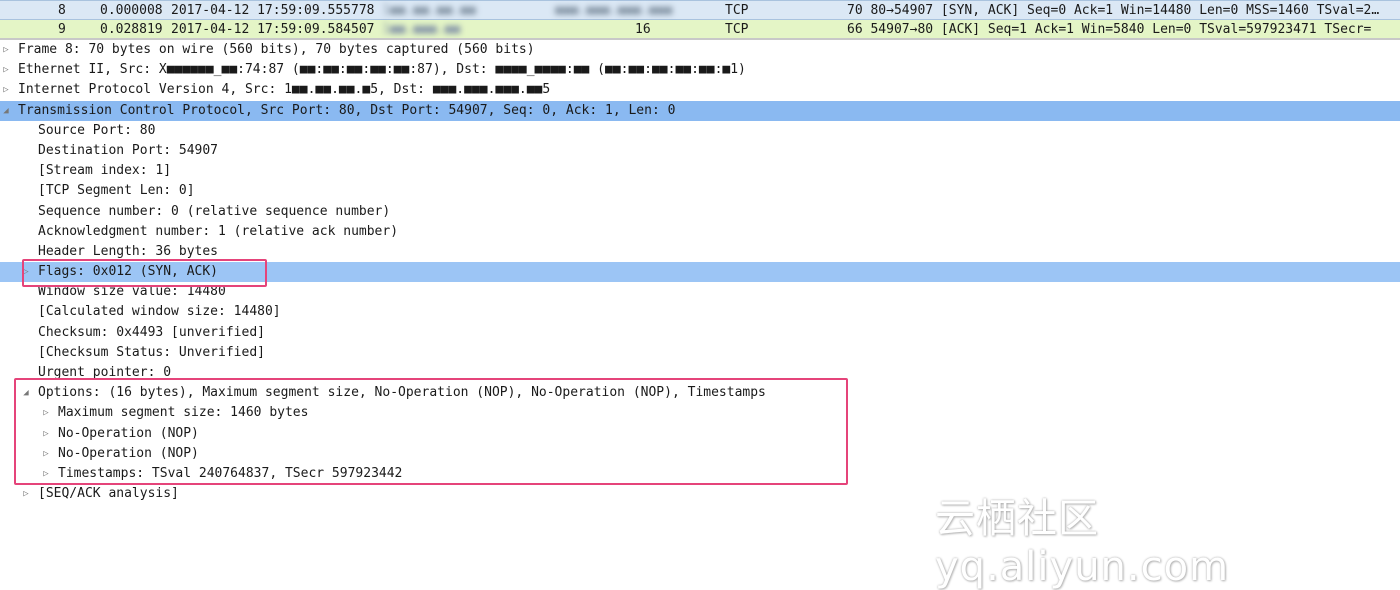 This screenshot has height=590, width=1400. Describe the element at coordinates (62, 10) in the screenshot. I see `packet-no: 8` at that location.